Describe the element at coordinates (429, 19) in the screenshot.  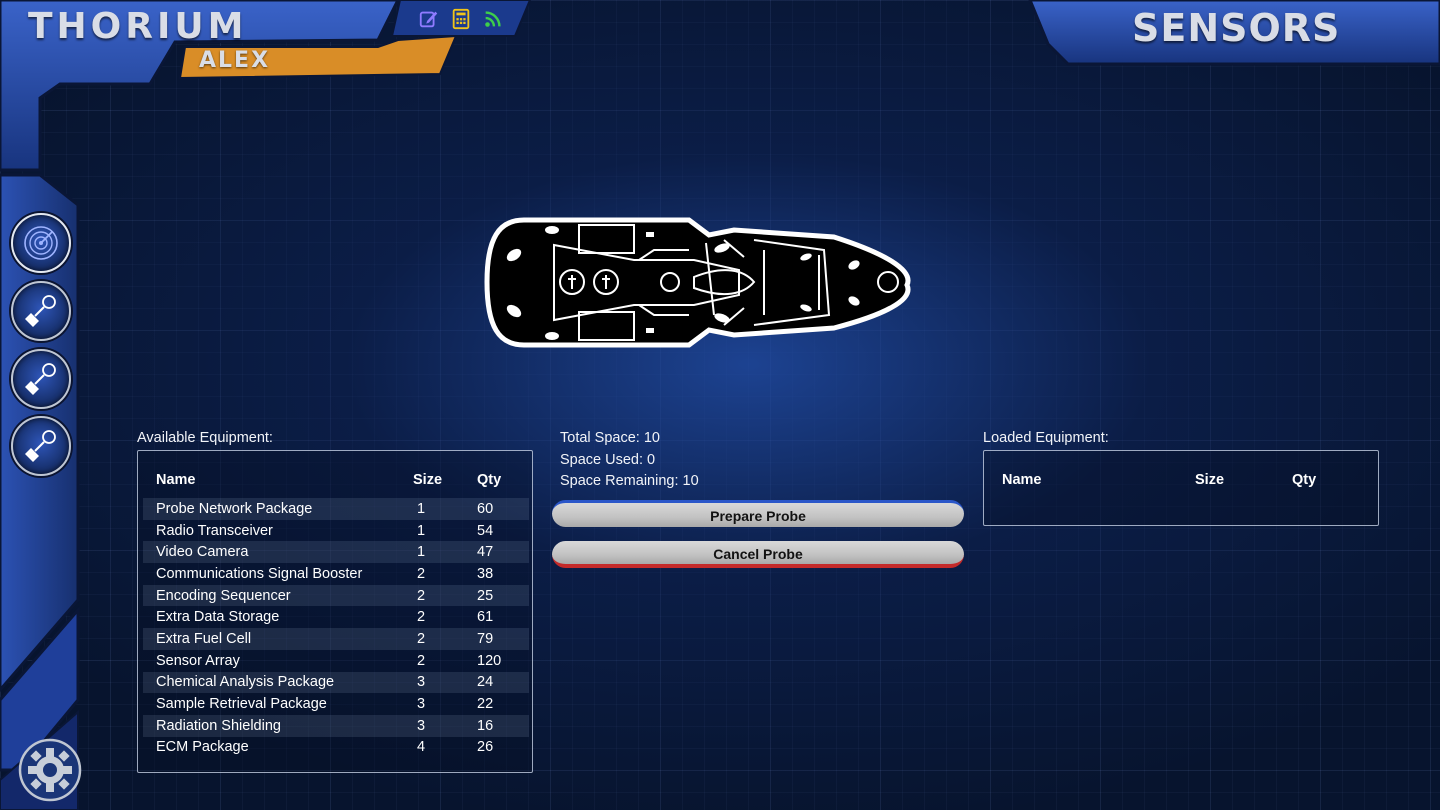
I see `edit-icon` at that location.